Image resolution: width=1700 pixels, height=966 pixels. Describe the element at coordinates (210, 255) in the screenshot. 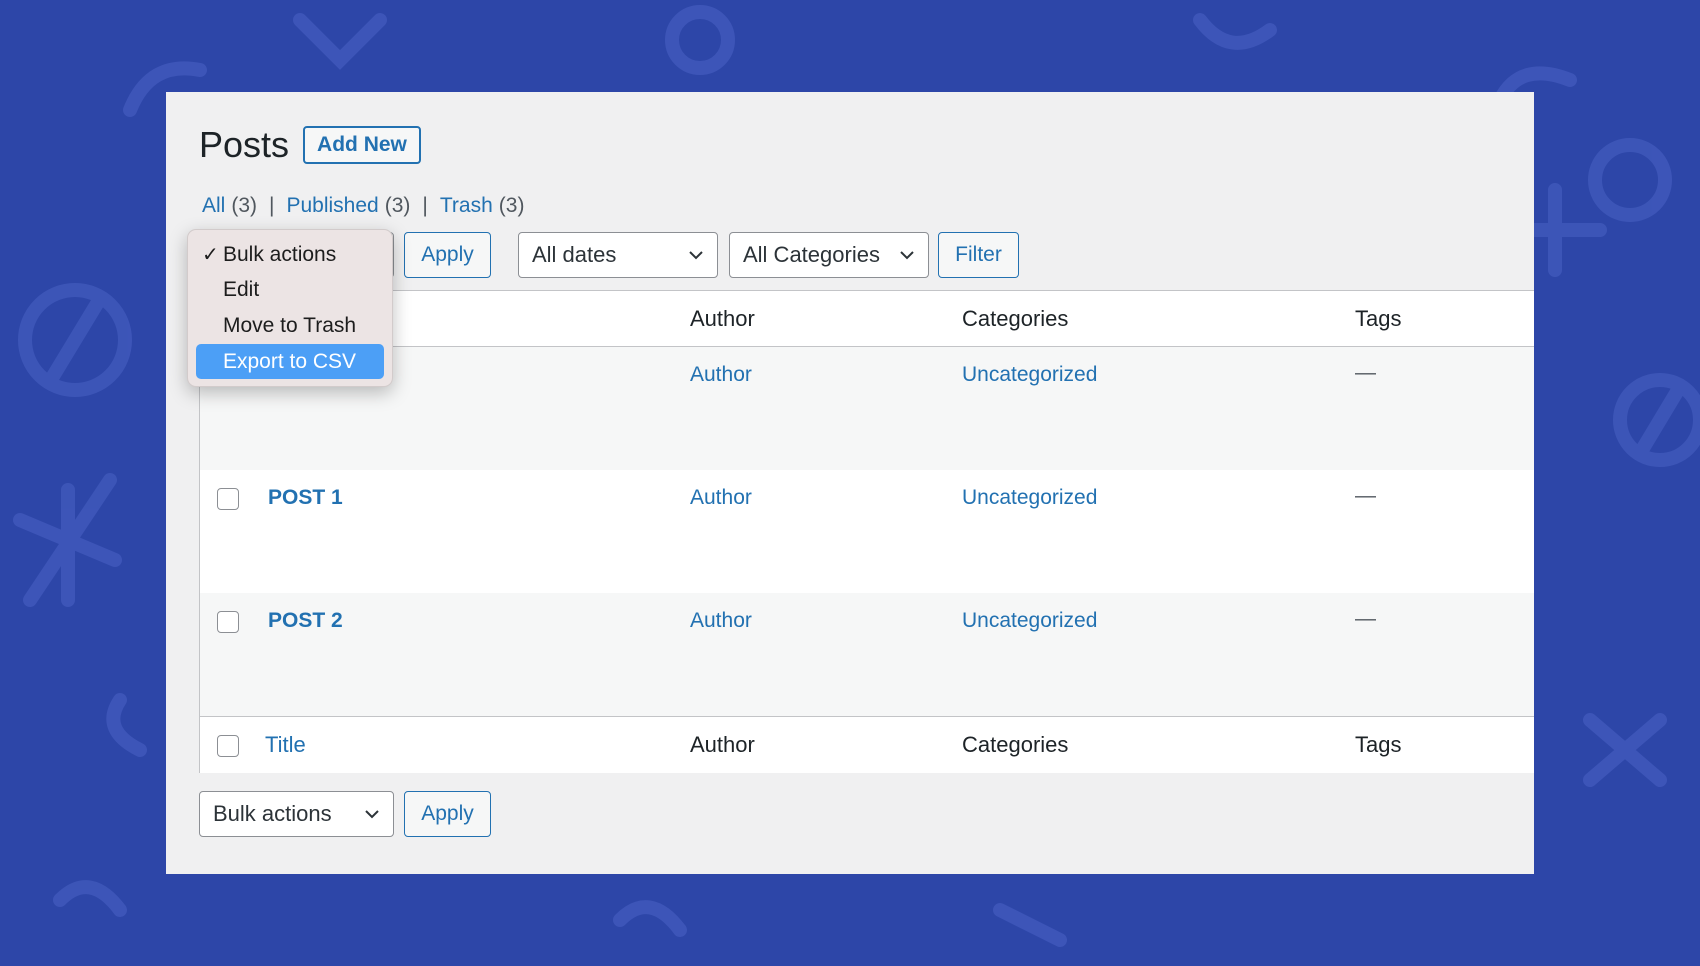

I see `checkmark-icon: ✓` at that location.